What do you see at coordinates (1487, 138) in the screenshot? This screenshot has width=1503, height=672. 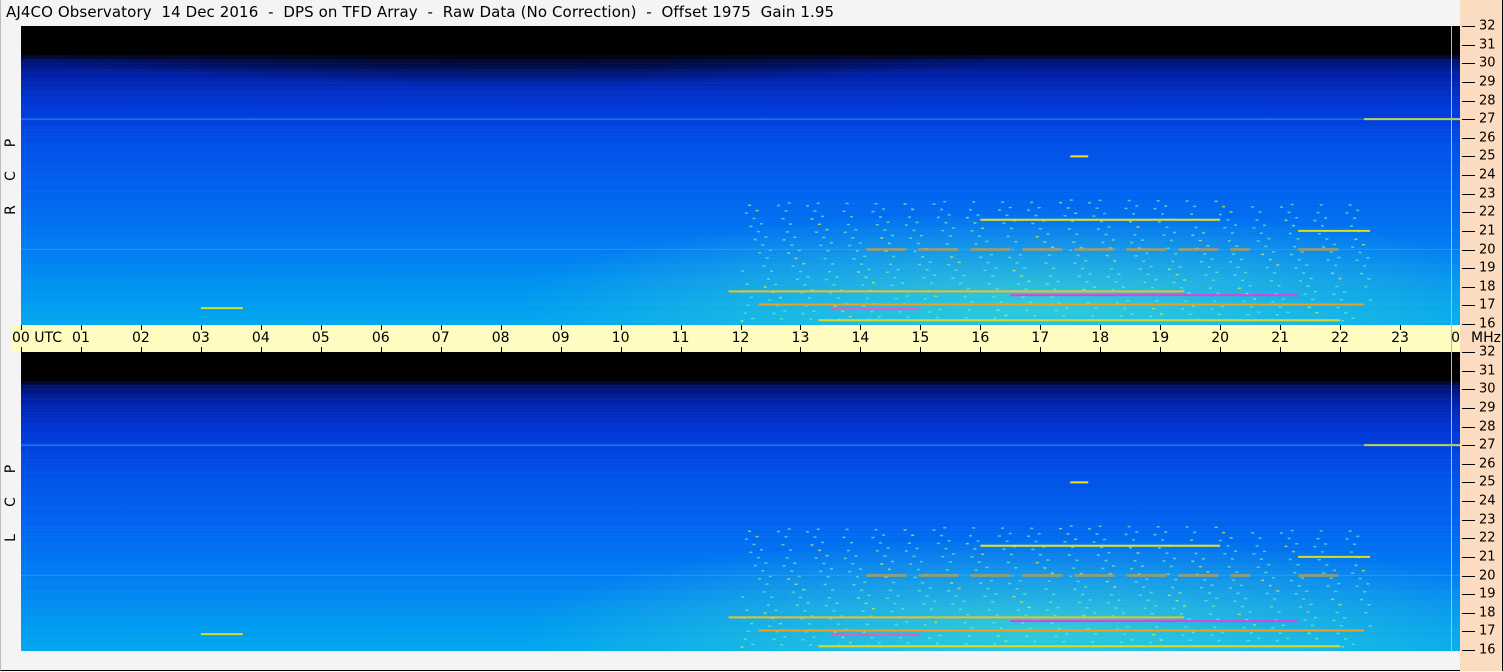 I see `freq-tick-label: 26` at bounding box center [1487, 138].